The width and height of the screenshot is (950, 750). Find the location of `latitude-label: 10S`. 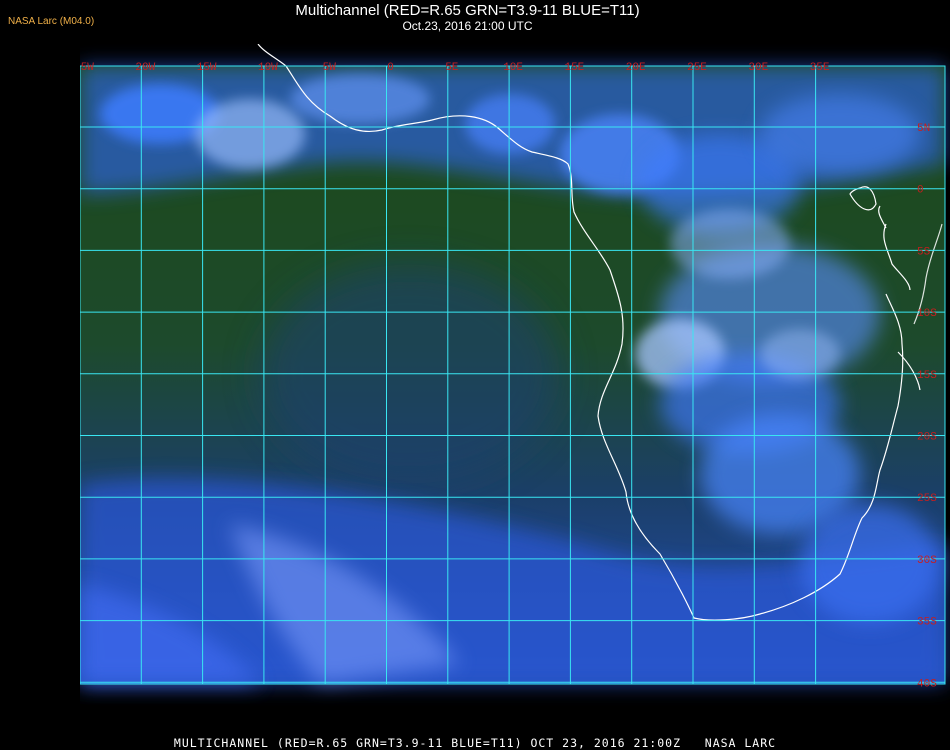

latitude-label: 10S is located at coordinates (927, 314).